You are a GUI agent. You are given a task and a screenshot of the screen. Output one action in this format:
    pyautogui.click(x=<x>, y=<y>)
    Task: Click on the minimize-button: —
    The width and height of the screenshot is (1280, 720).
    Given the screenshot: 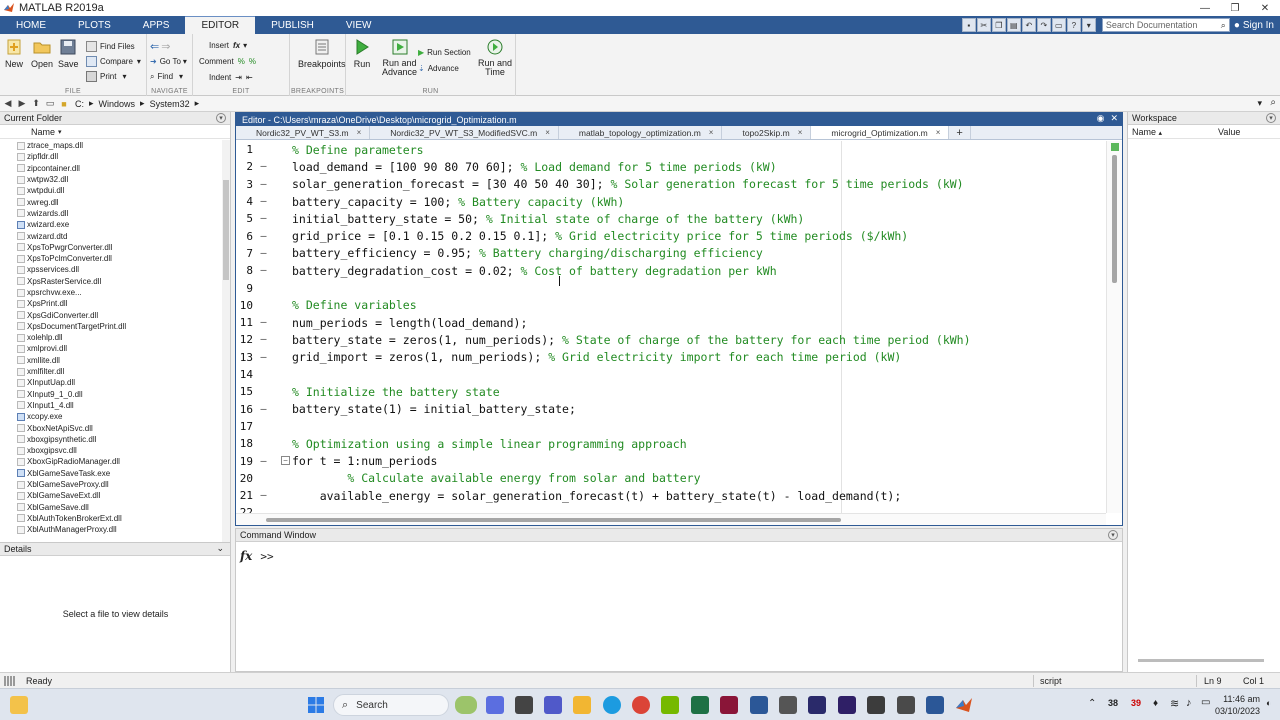 What is the action you would take?
    pyautogui.click(x=1205, y=8)
    